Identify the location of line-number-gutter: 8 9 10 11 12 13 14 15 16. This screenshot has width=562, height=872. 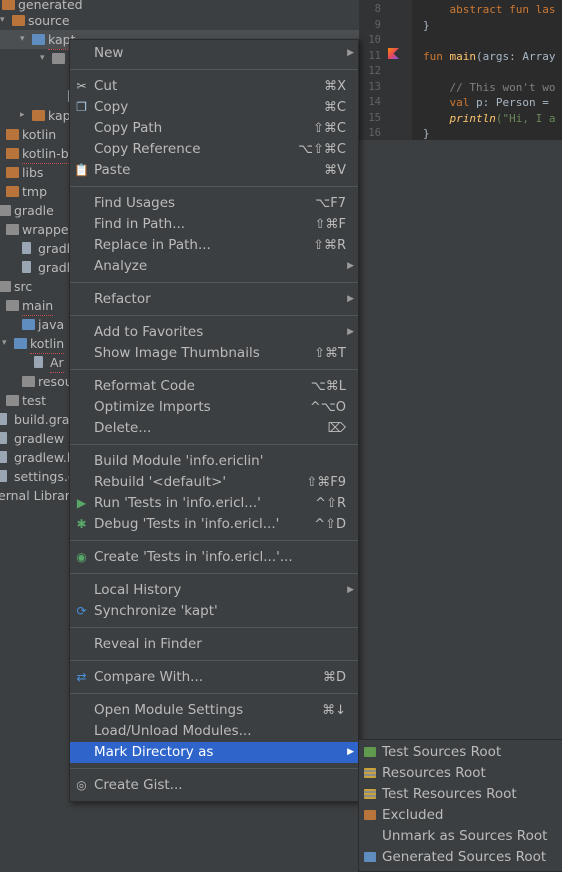
(385, 70).